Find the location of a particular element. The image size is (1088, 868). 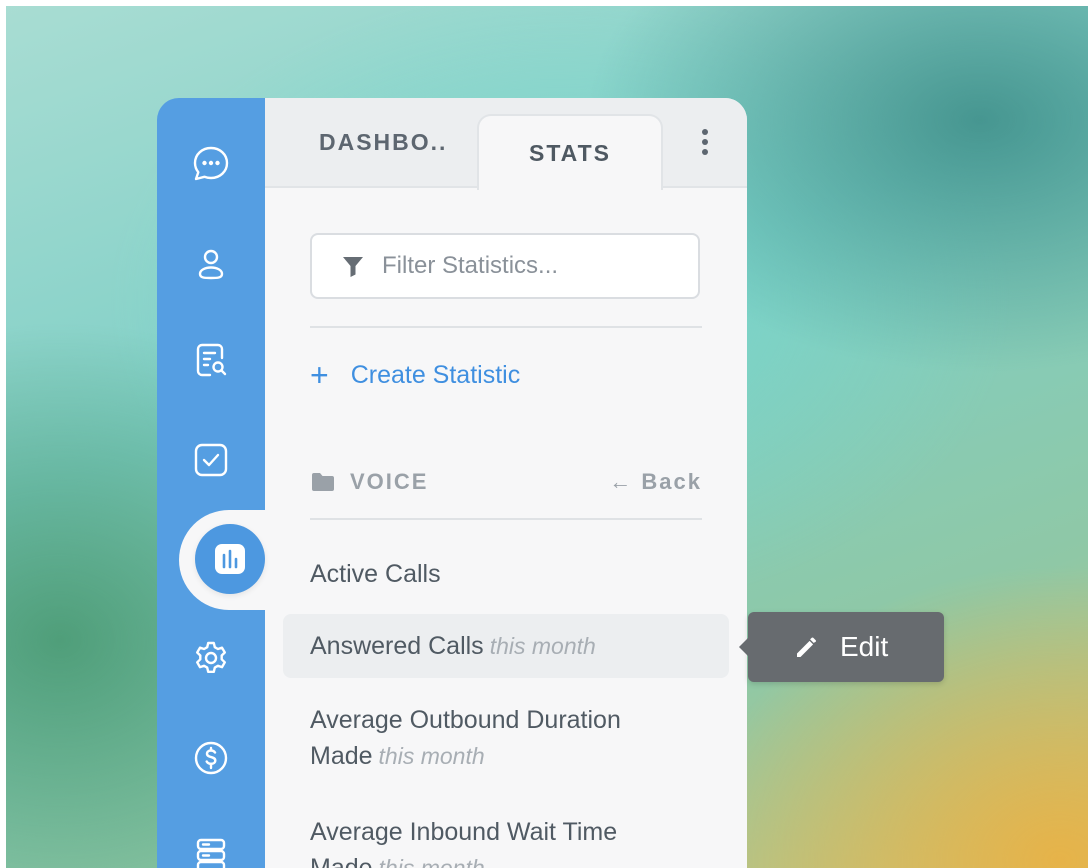

filter-statistics-field is located at coordinates (505, 266).